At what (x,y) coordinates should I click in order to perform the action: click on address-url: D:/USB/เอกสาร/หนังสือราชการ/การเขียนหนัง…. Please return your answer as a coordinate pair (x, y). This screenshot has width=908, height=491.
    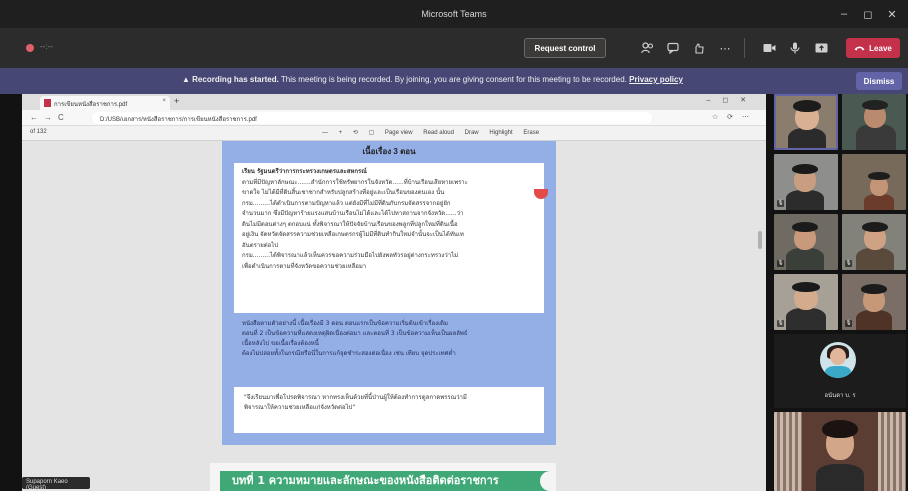
    Looking at the image, I should click on (178, 120).